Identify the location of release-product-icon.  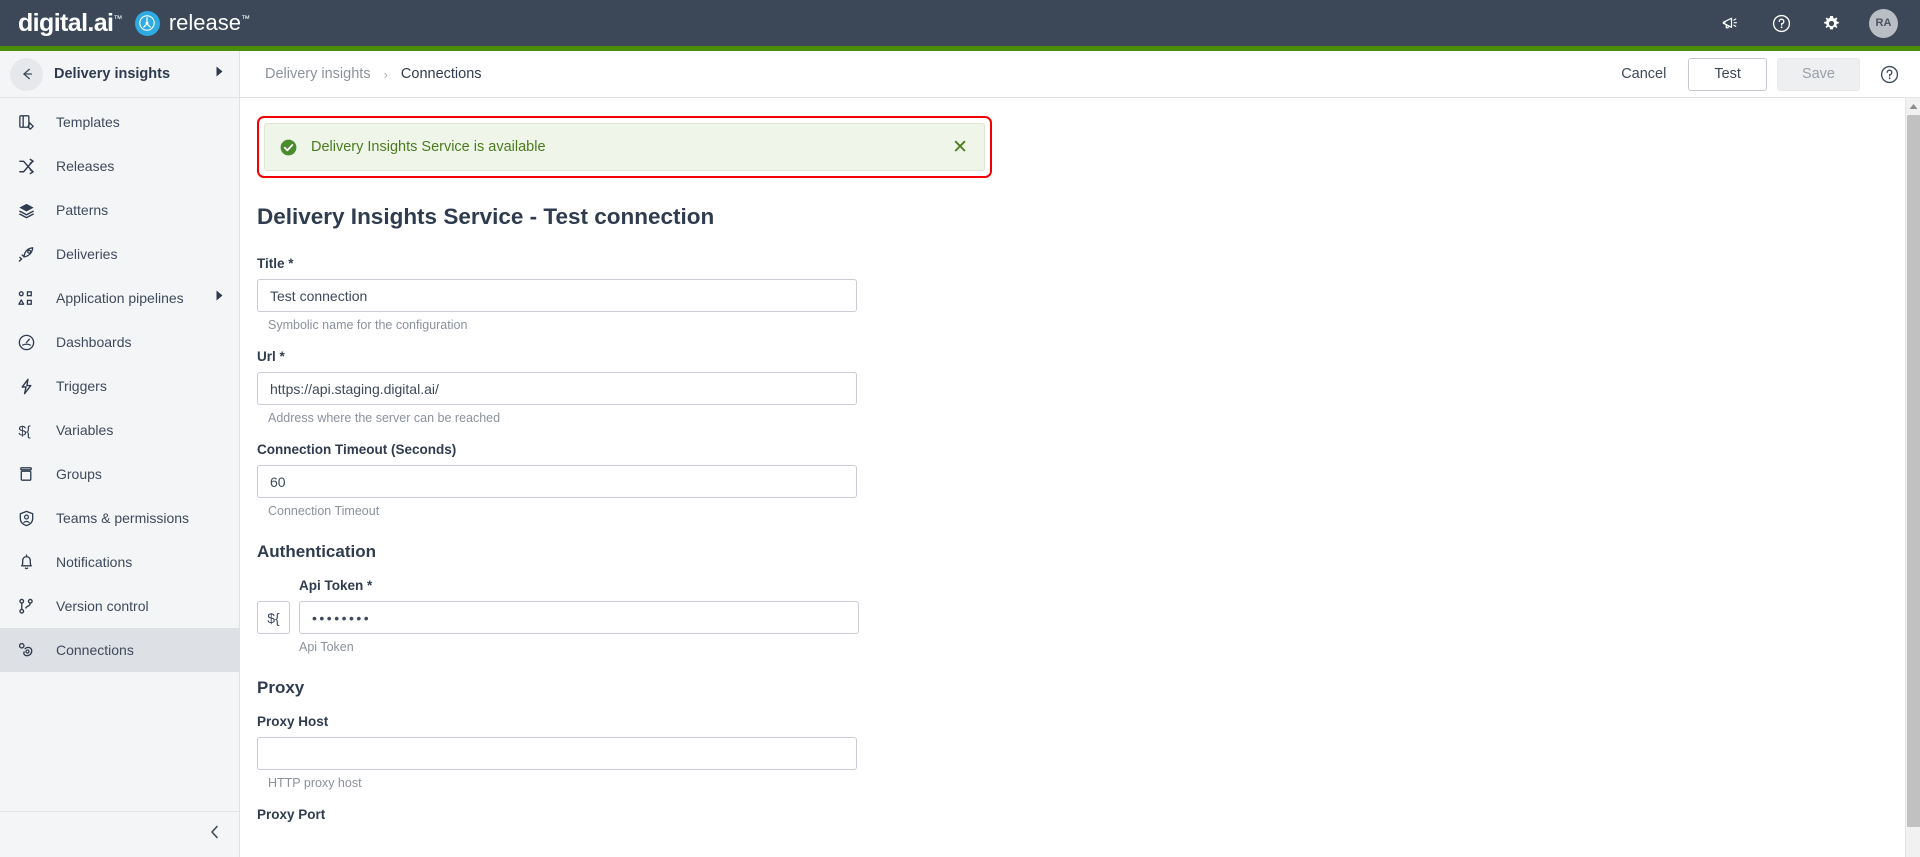
(147, 23).